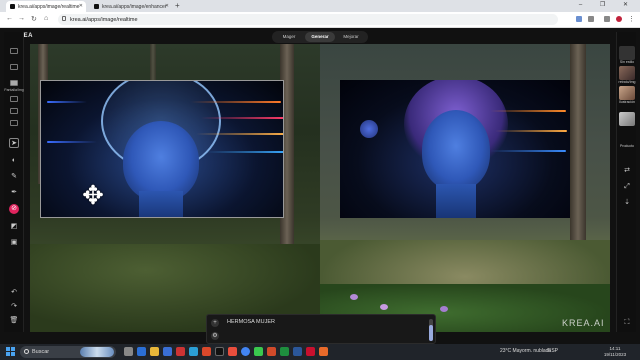 This screenshot has height=360, width=640. Describe the element at coordinates (627, 62) in the screenshot. I see `style-label: Sin estilo` at that location.